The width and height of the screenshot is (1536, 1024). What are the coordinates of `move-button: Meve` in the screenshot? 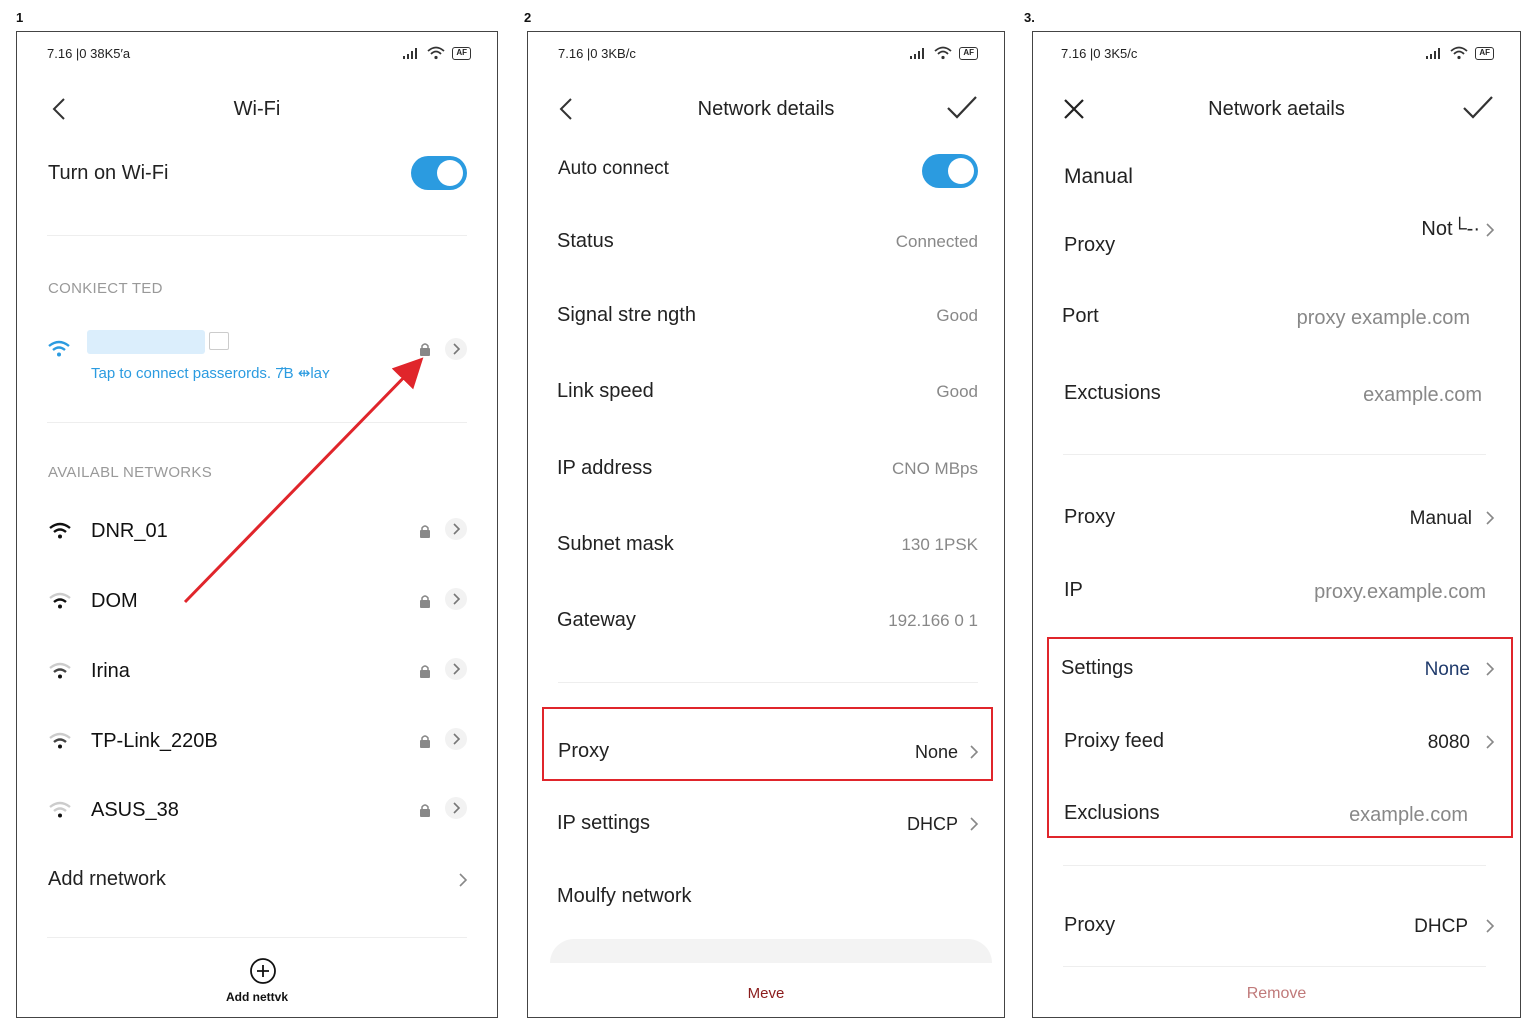 It's located at (766, 993).